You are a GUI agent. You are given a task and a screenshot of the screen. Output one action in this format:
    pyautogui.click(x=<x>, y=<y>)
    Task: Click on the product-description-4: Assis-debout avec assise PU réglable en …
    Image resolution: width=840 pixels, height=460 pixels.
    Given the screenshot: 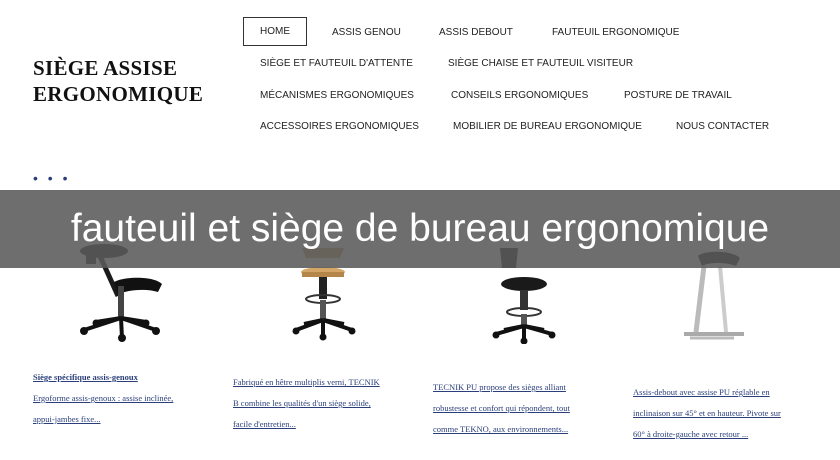 What is the action you would take?
    pyautogui.click(x=723, y=413)
    